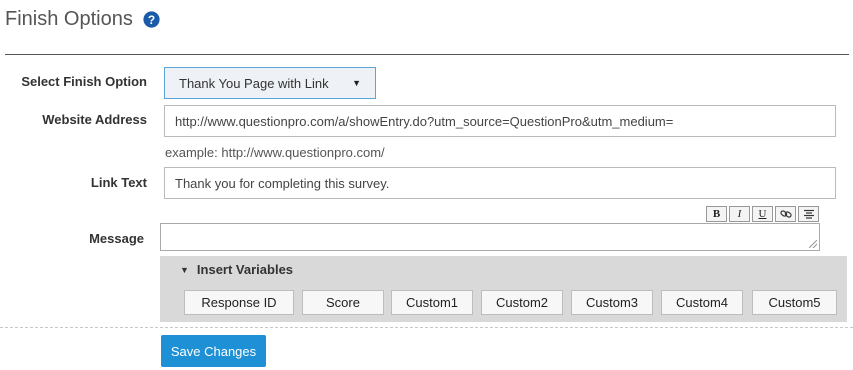 The image size is (853, 370). Describe the element at coordinates (739, 214) in the screenshot. I see `italic-button: I` at that location.